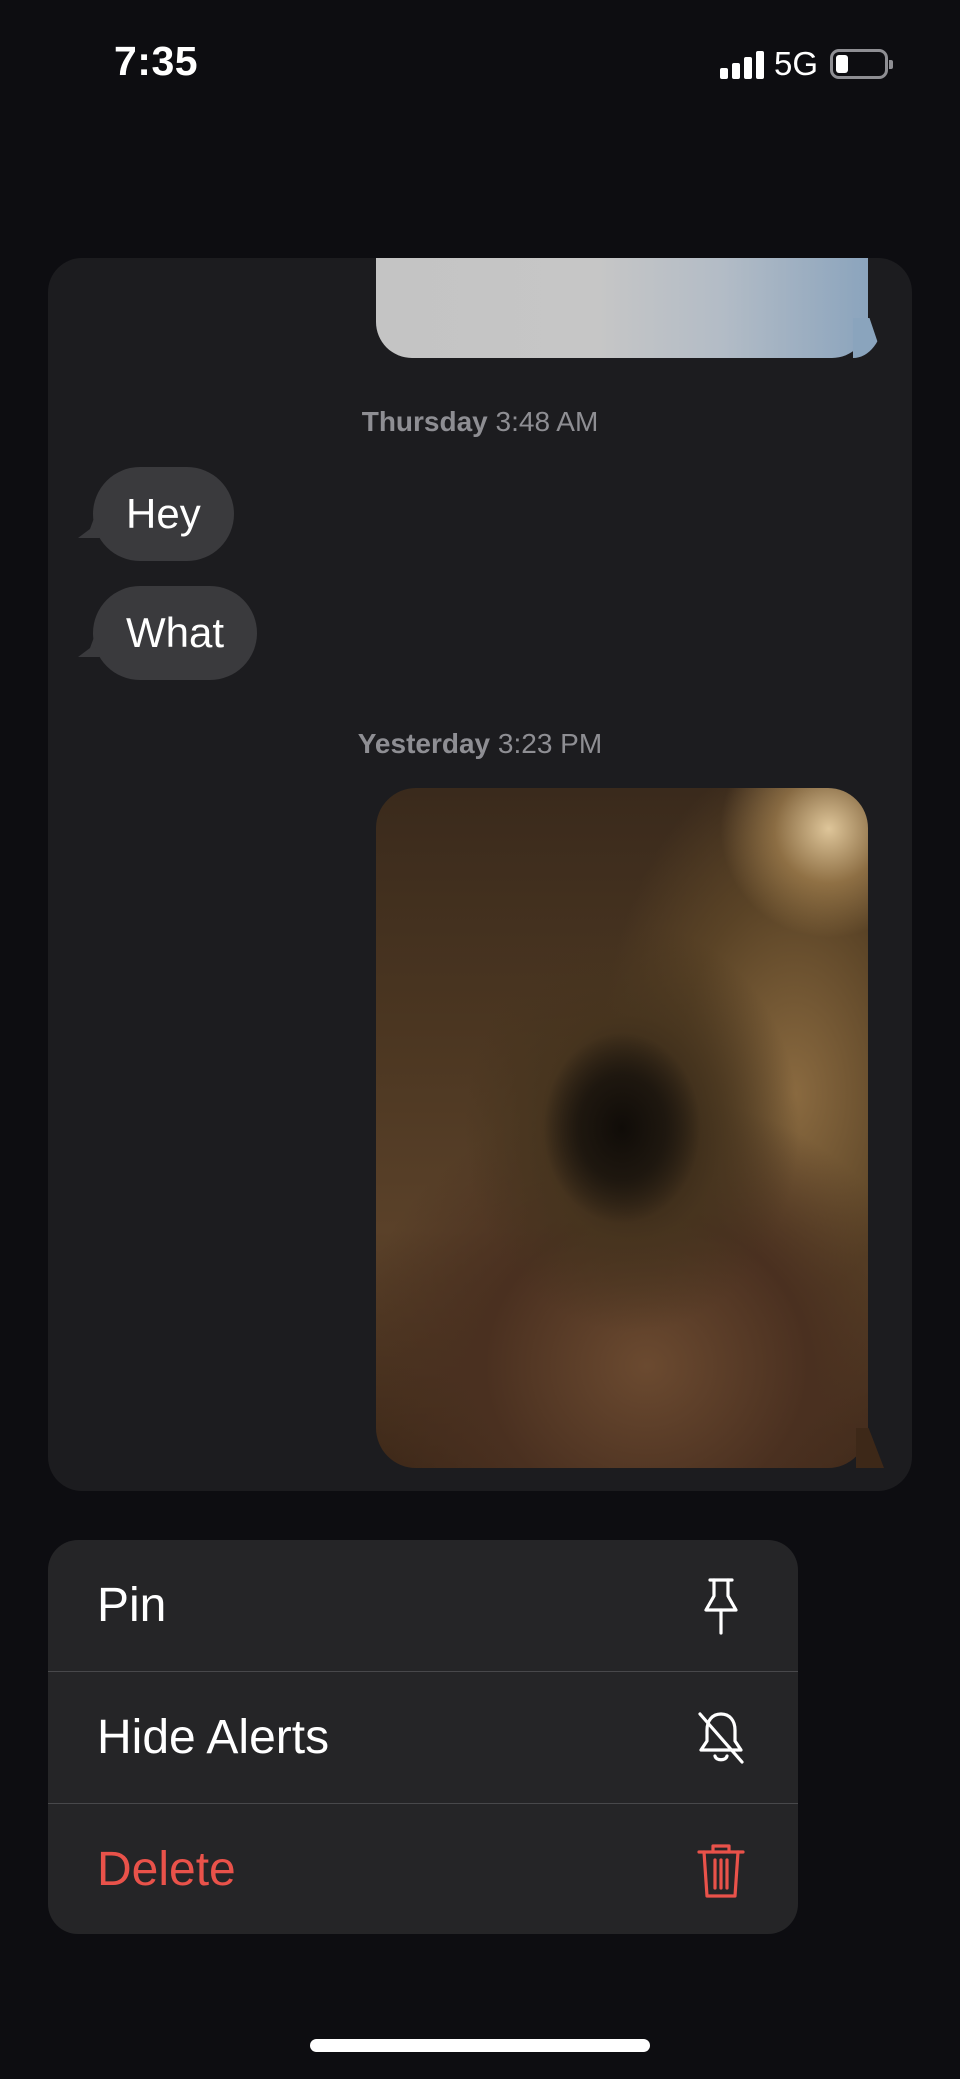 Image resolution: width=960 pixels, height=2079 pixels. What do you see at coordinates (795, 63) in the screenshot?
I see `network-type: 5G` at bounding box center [795, 63].